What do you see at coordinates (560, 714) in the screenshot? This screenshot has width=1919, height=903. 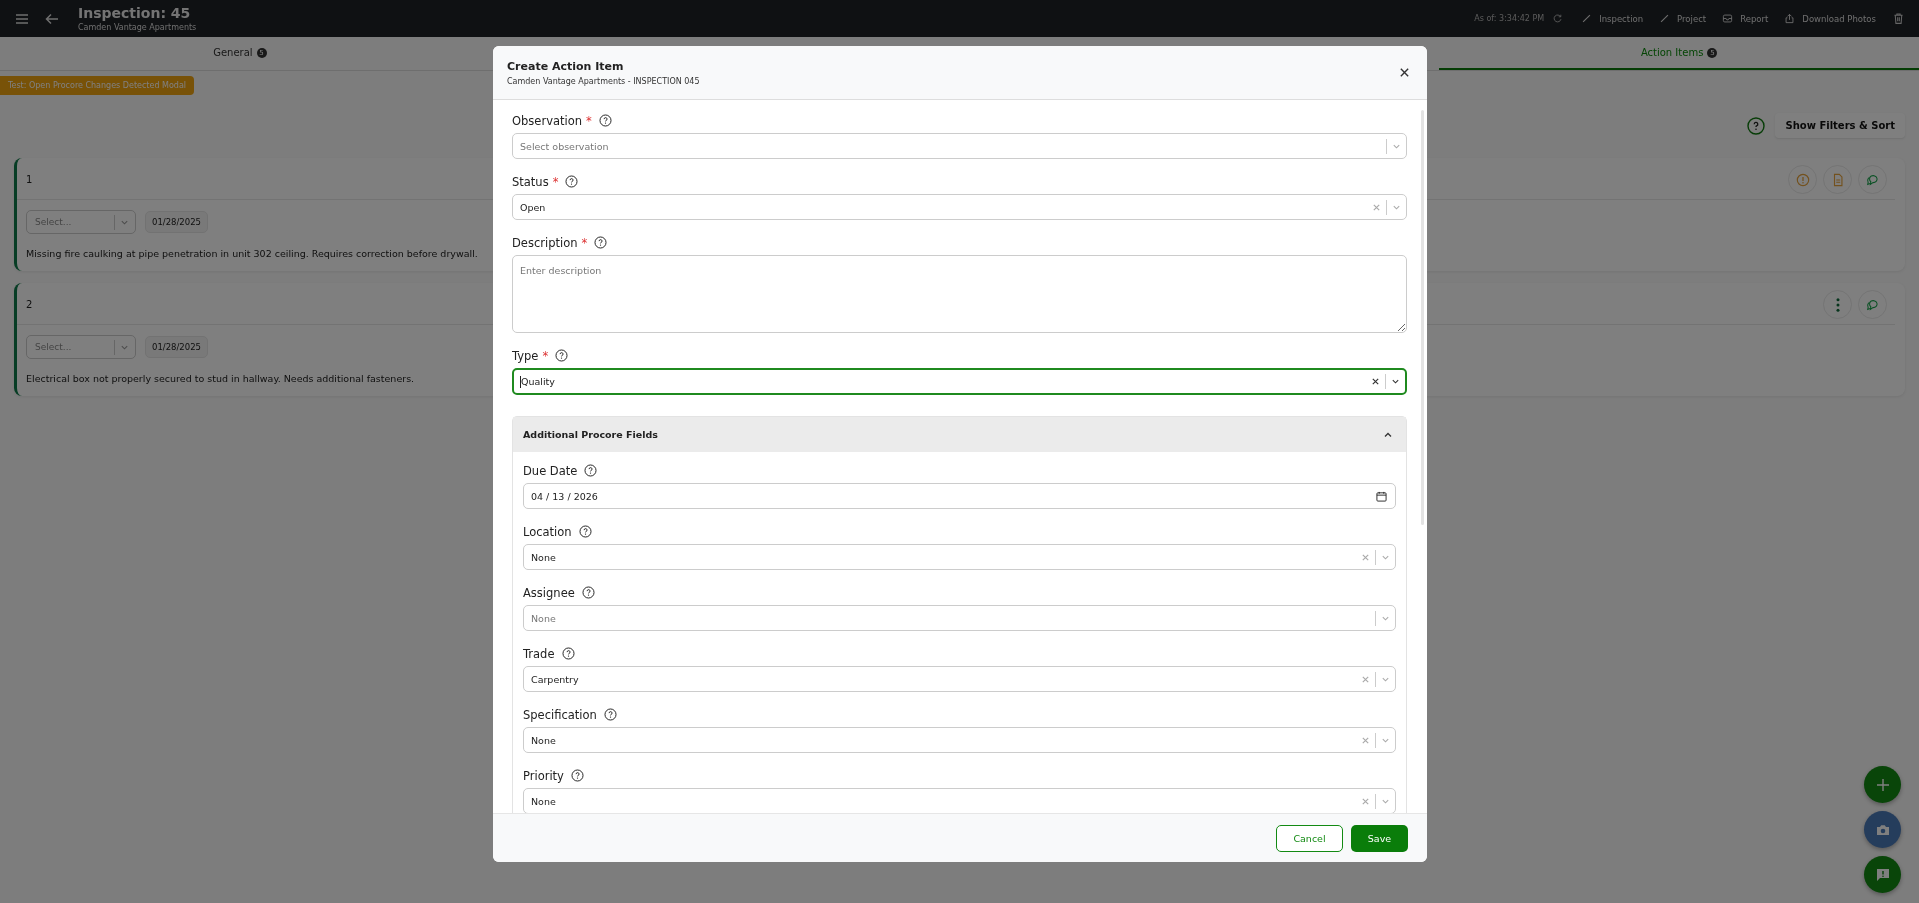 I see `field-label: Specification` at bounding box center [560, 714].